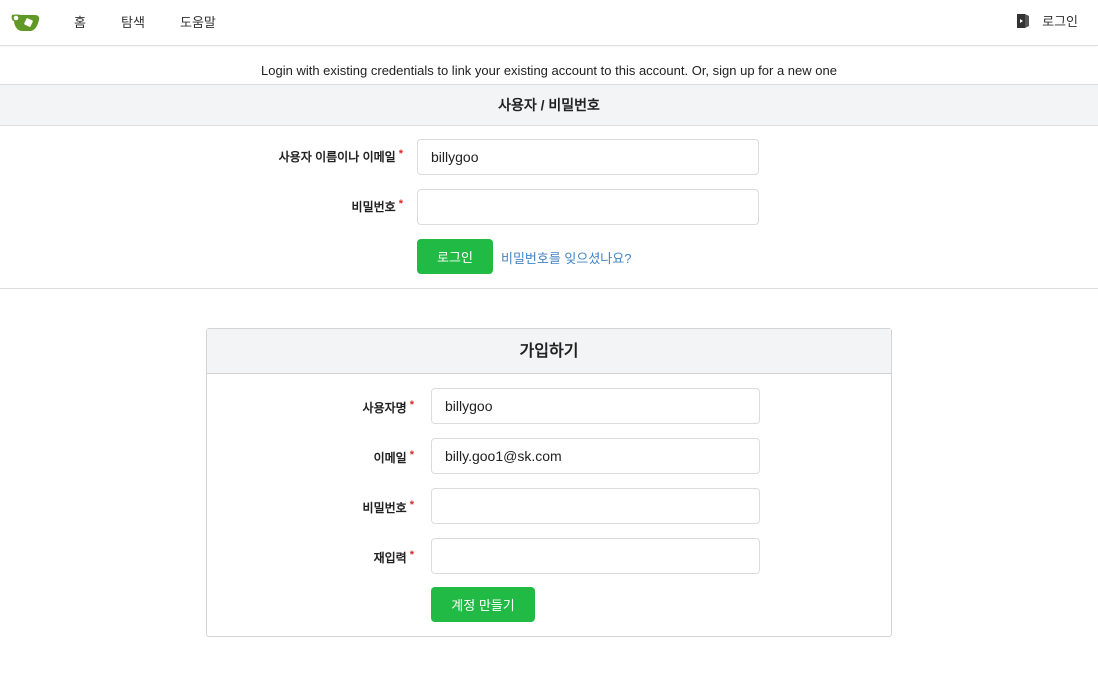  I want to click on username-or-email-label: 사용자 이름이나 이메일 *, so click(341, 156).